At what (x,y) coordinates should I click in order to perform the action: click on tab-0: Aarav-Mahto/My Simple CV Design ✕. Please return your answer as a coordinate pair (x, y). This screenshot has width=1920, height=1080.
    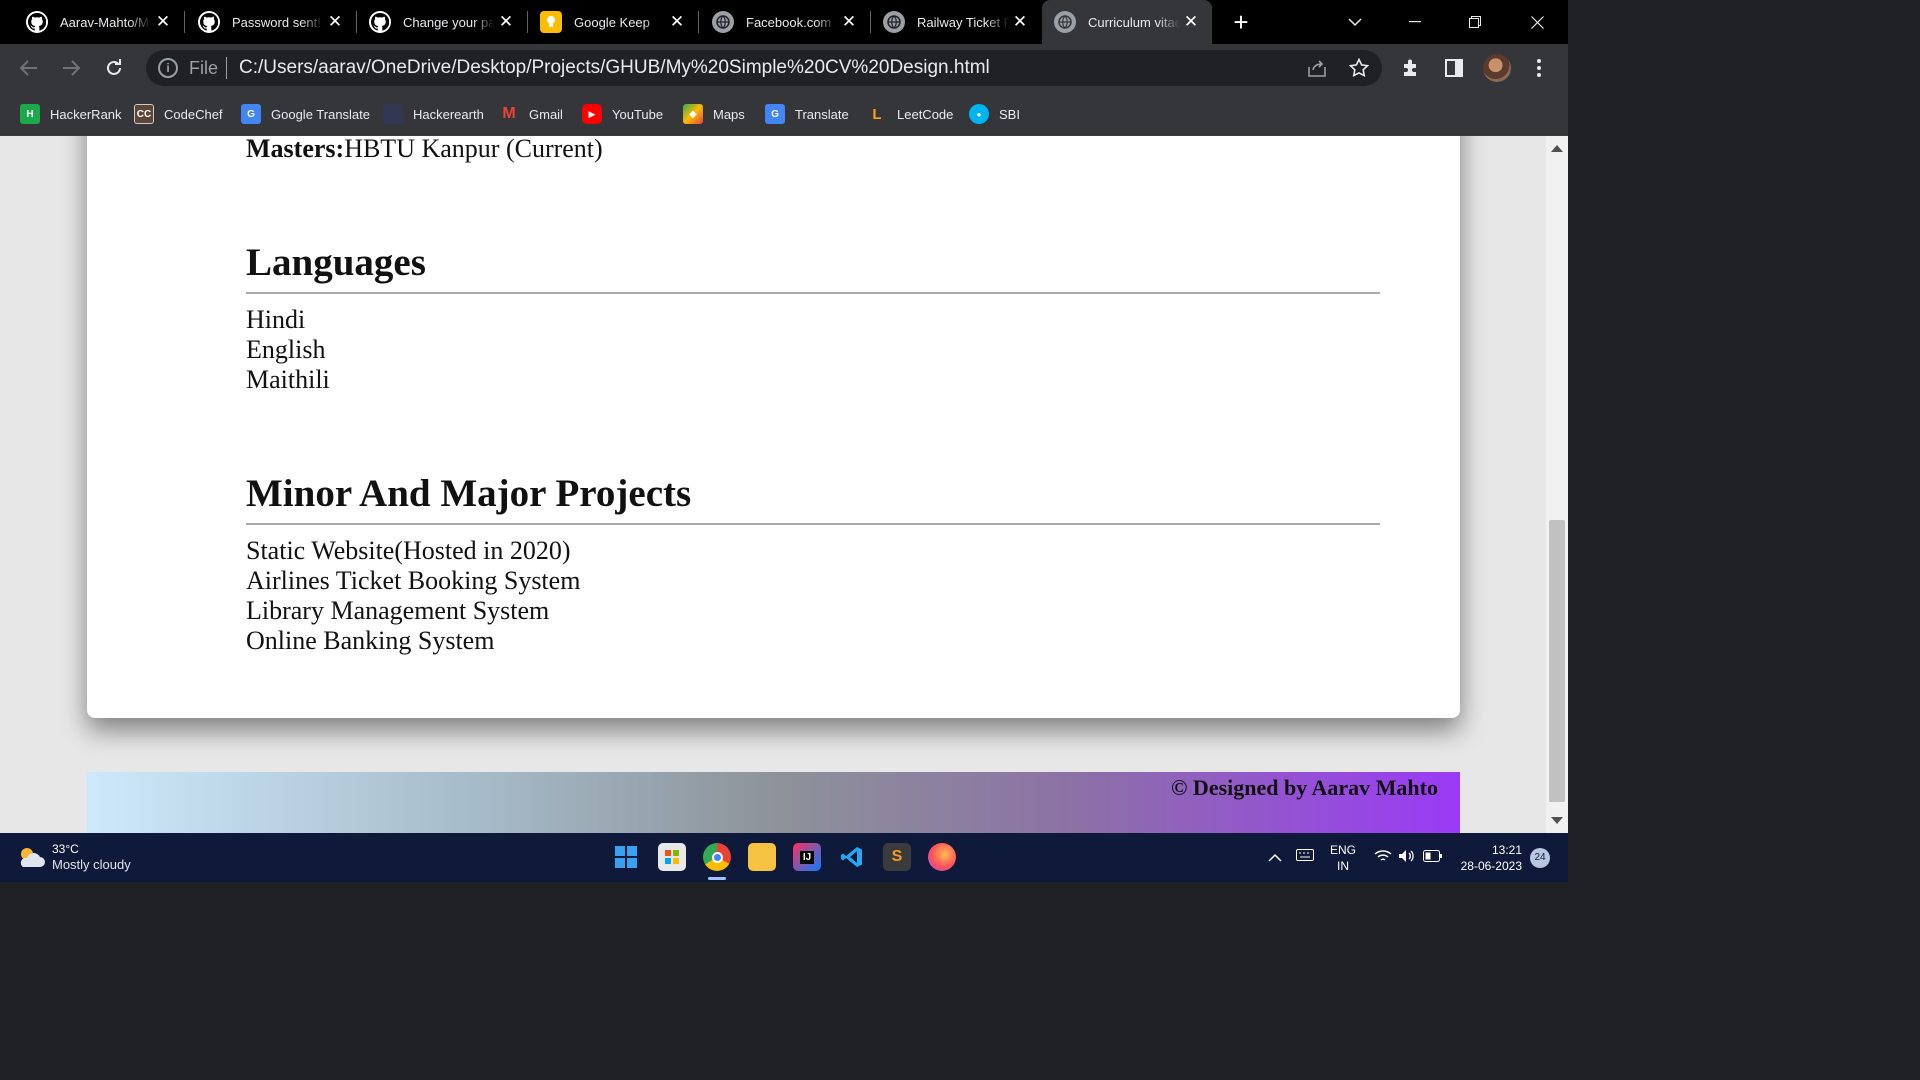
    Looking at the image, I should click on (99, 22).